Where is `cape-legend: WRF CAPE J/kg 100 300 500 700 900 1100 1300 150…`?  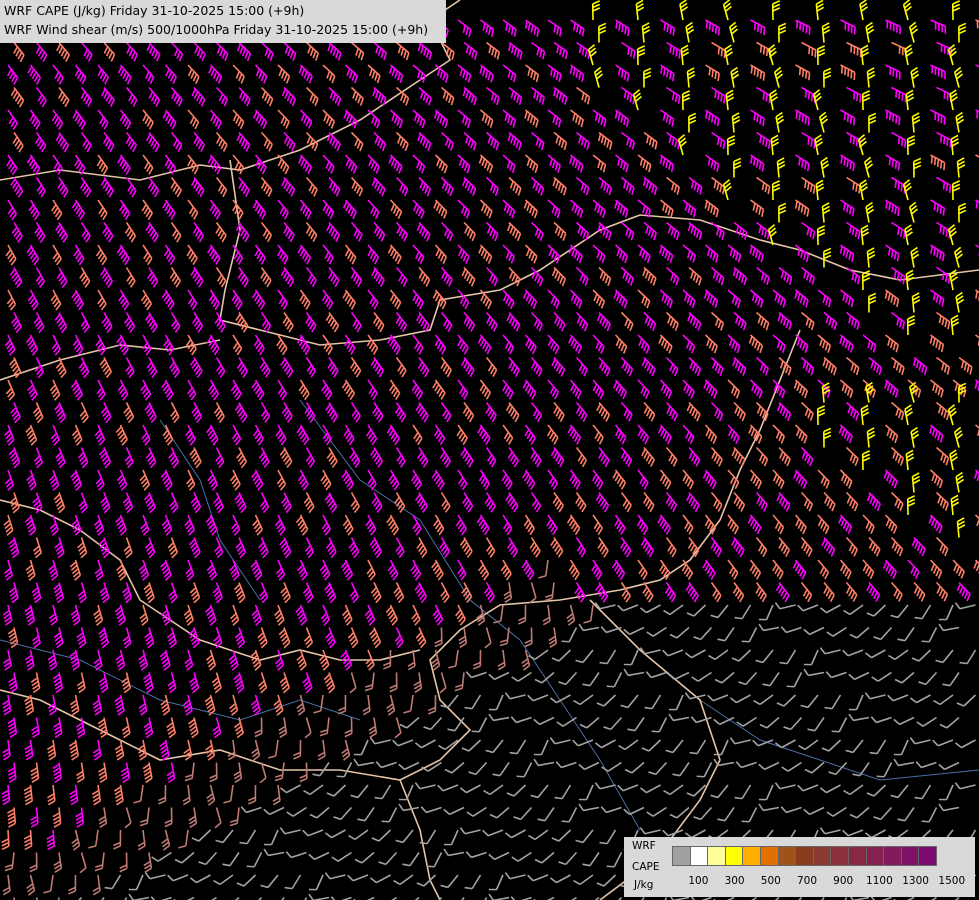
cape-legend: WRF CAPE J/kg 100 300 500 700 900 1100 1300 150… is located at coordinates (799, 867).